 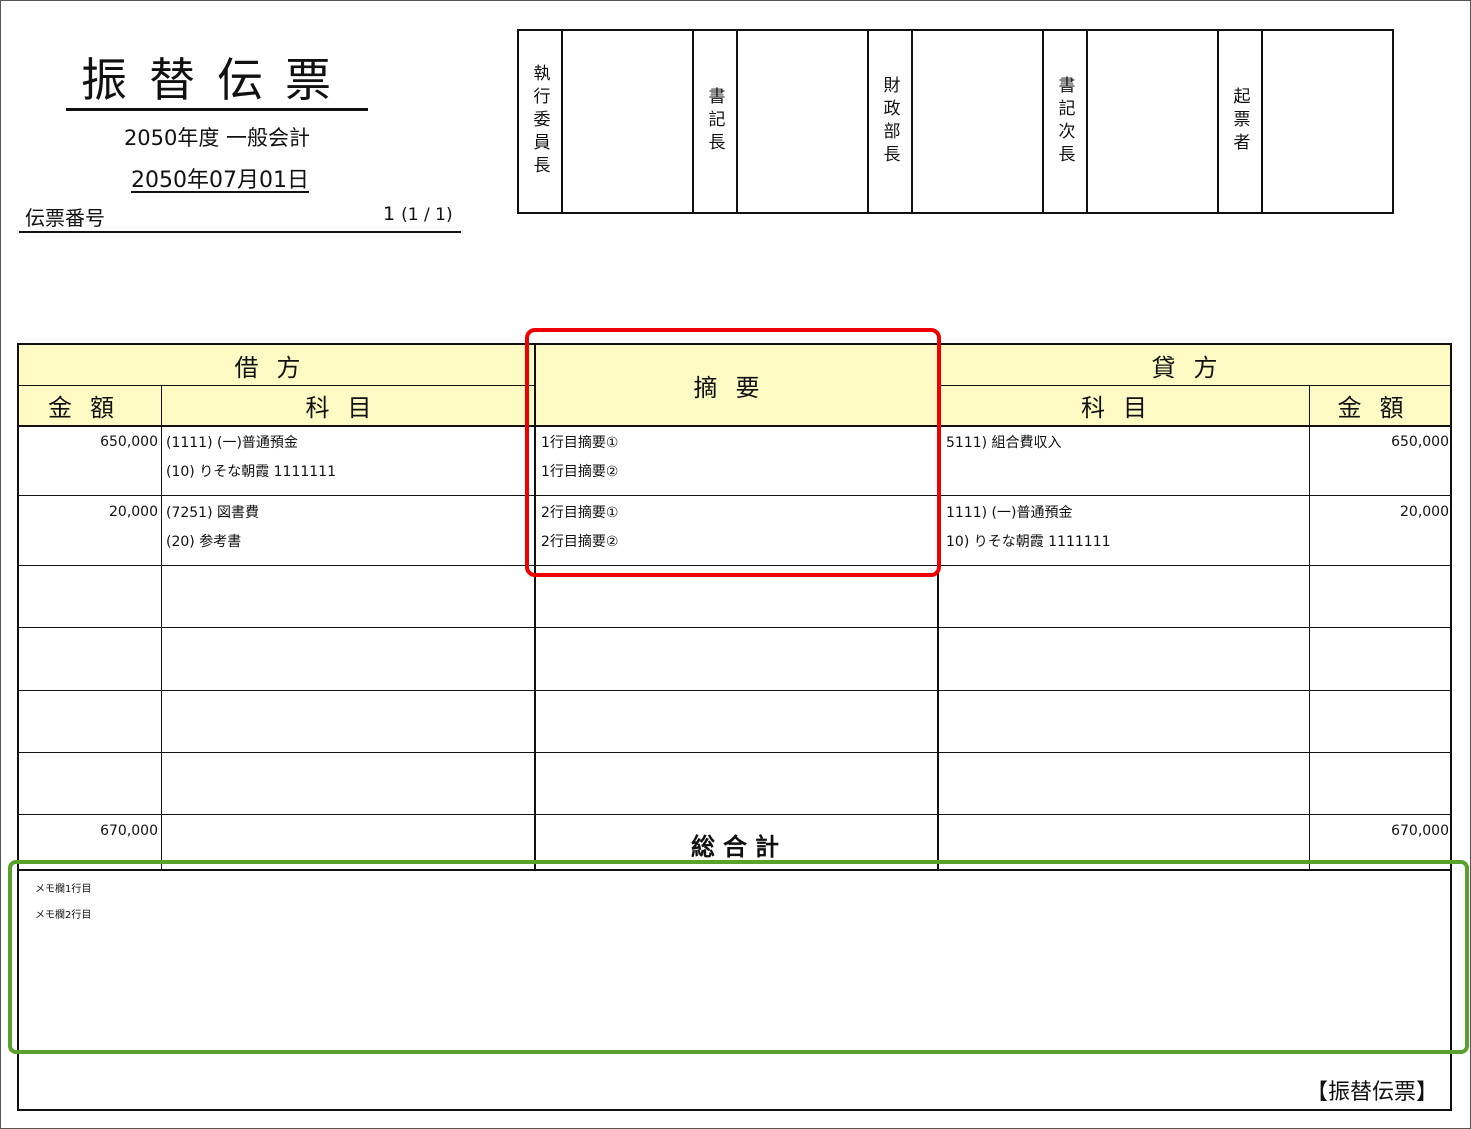 What do you see at coordinates (1066, 121) in the screenshot?
I see `approval-label: 書記次長` at bounding box center [1066, 121].